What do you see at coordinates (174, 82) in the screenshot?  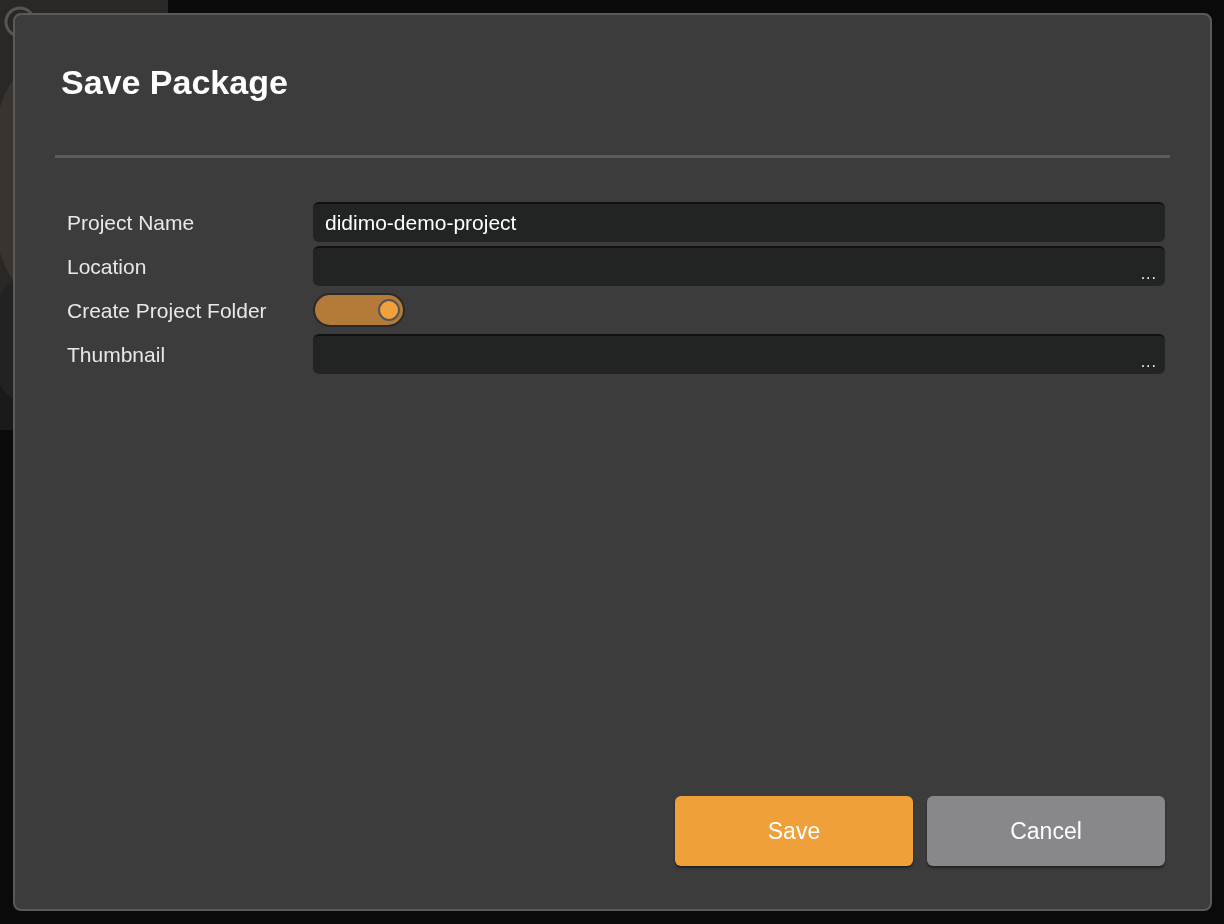 I see `dialog-title: Save Package` at bounding box center [174, 82].